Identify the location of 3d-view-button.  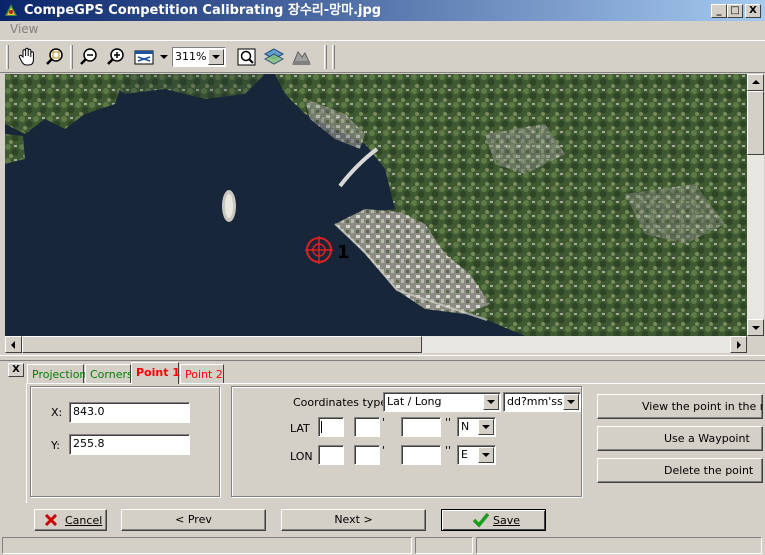
(301, 57).